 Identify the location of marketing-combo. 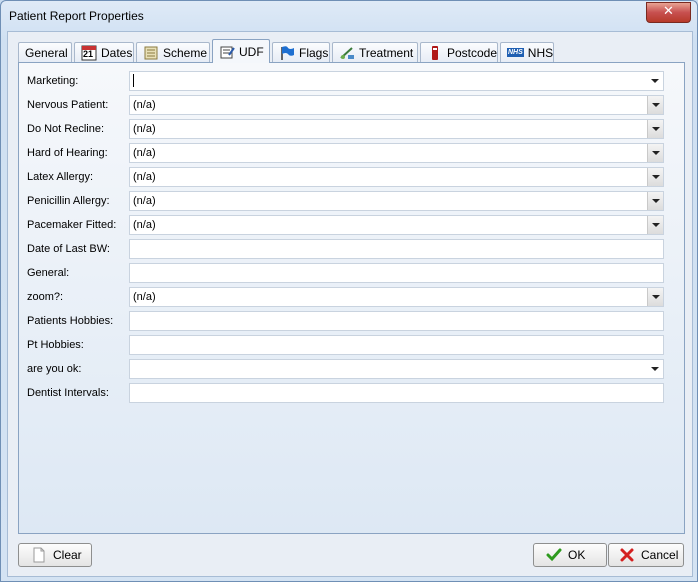
(396, 81).